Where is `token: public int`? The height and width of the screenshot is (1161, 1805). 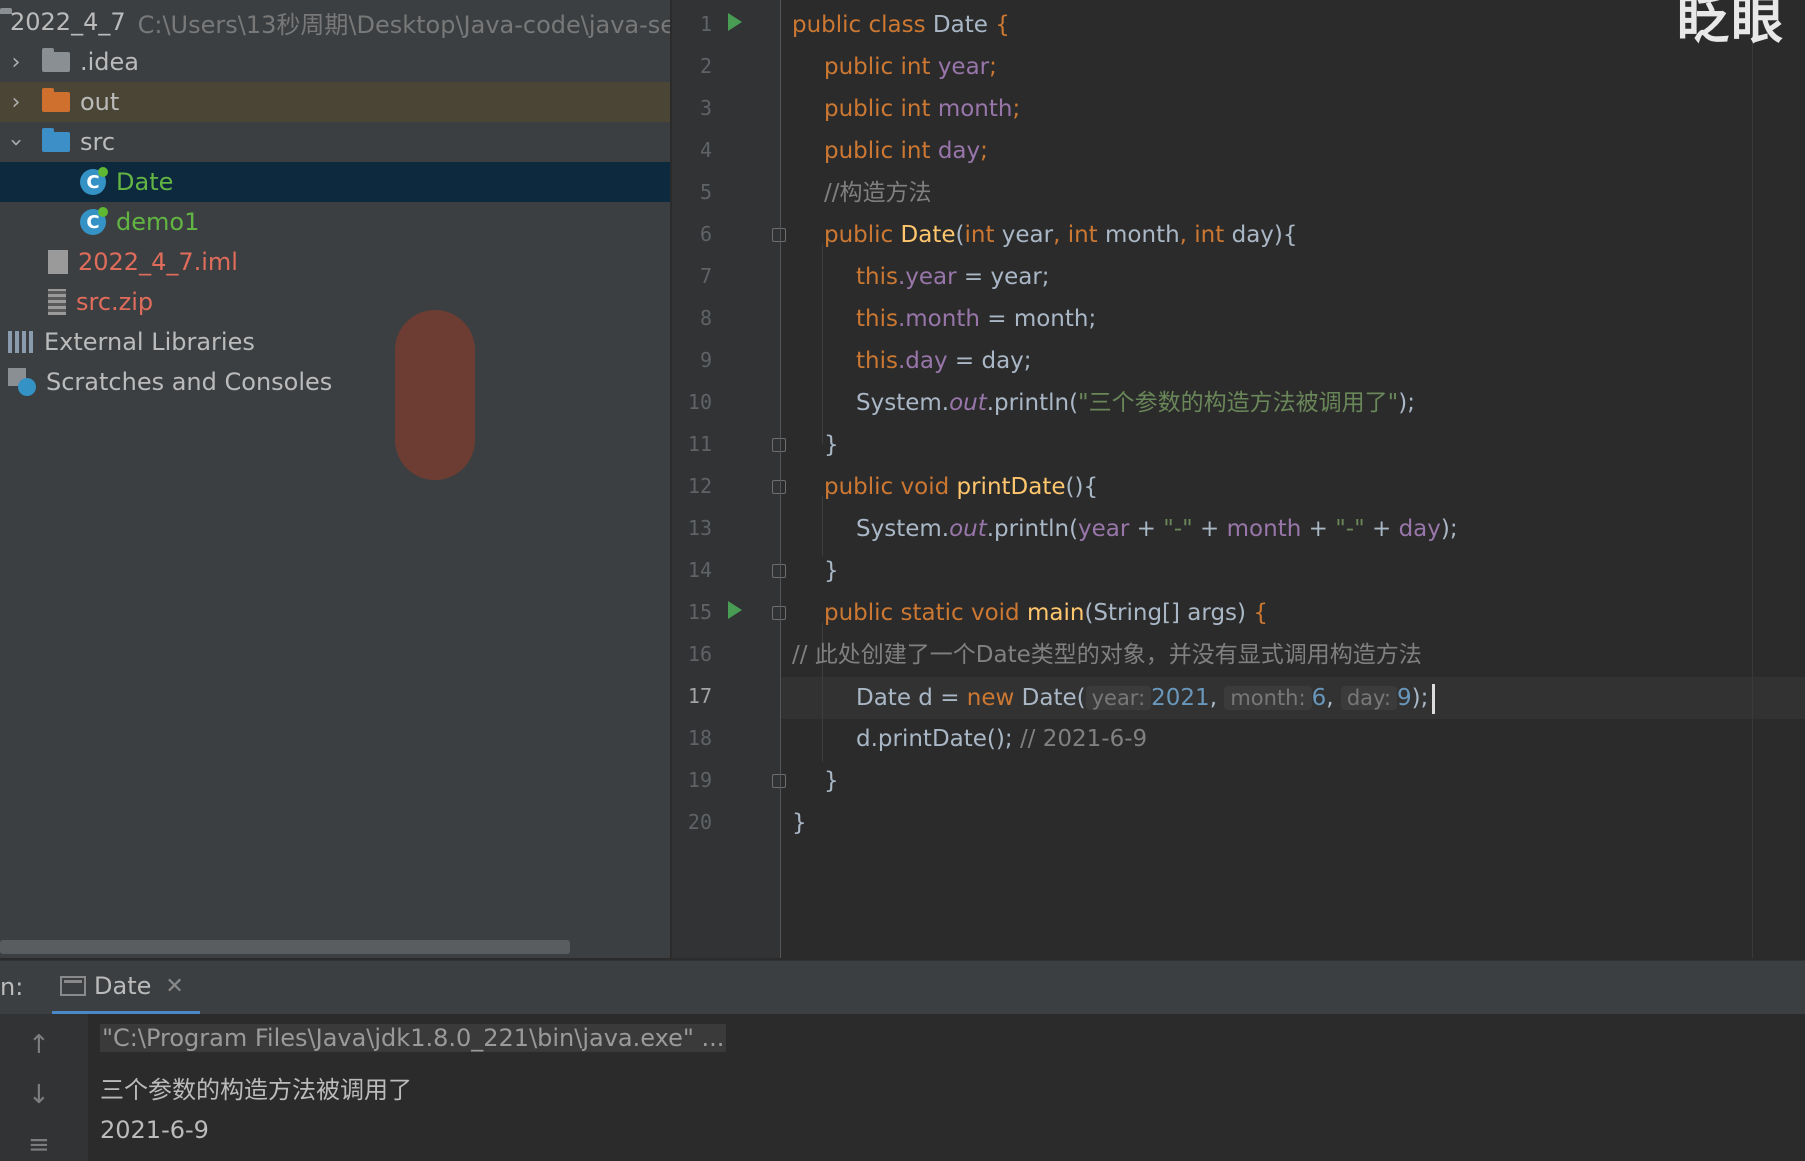
token: public int is located at coordinates (881, 67).